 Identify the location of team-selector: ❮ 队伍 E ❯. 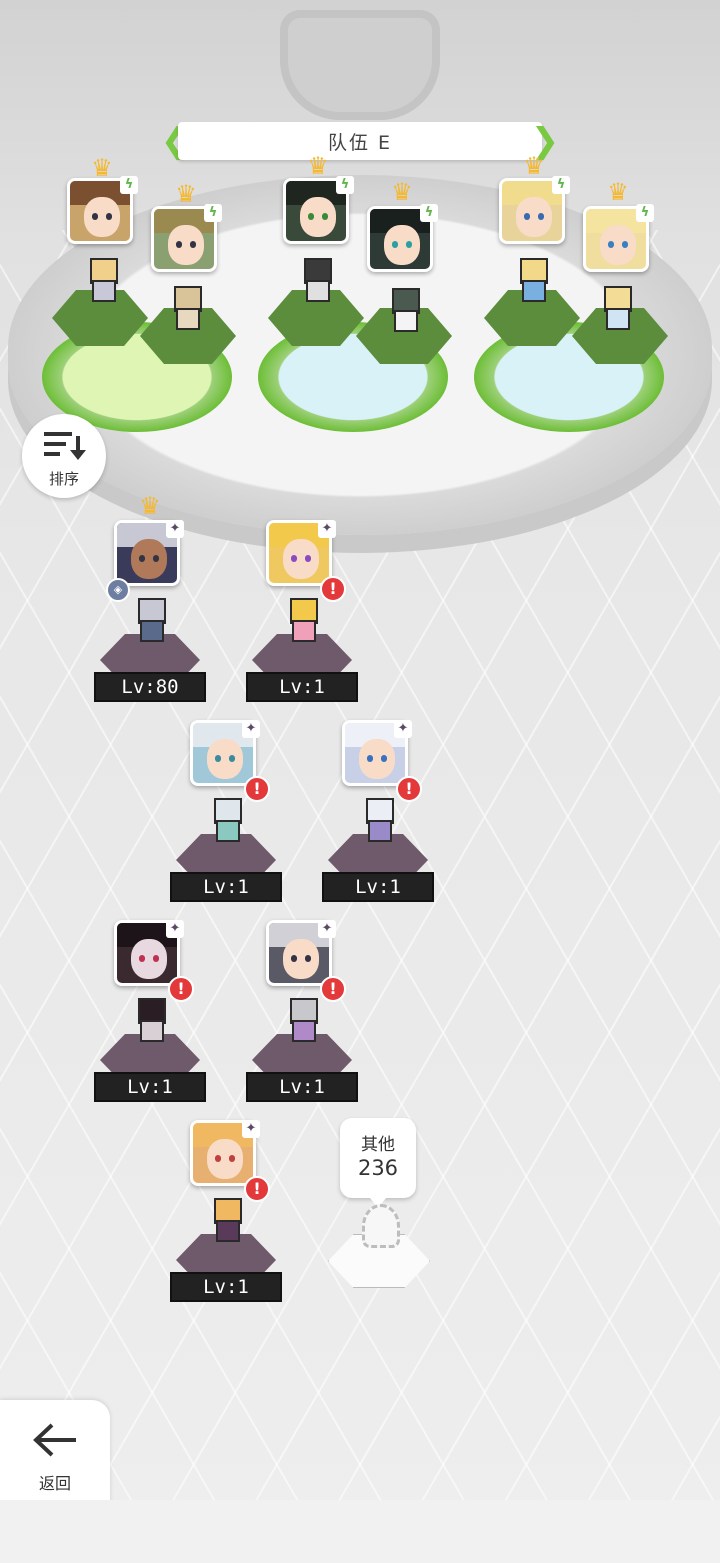
(360, 141).